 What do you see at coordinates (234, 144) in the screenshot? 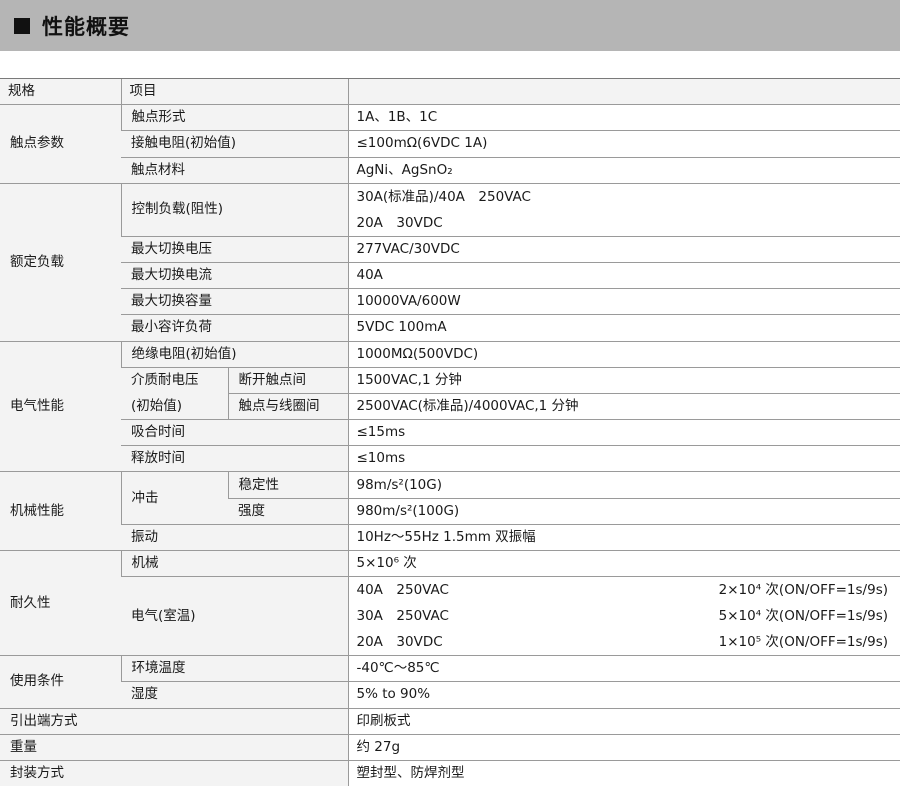
I see `item-contact-resistance: 接触电阻(初始值)` at bounding box center [234, 144].